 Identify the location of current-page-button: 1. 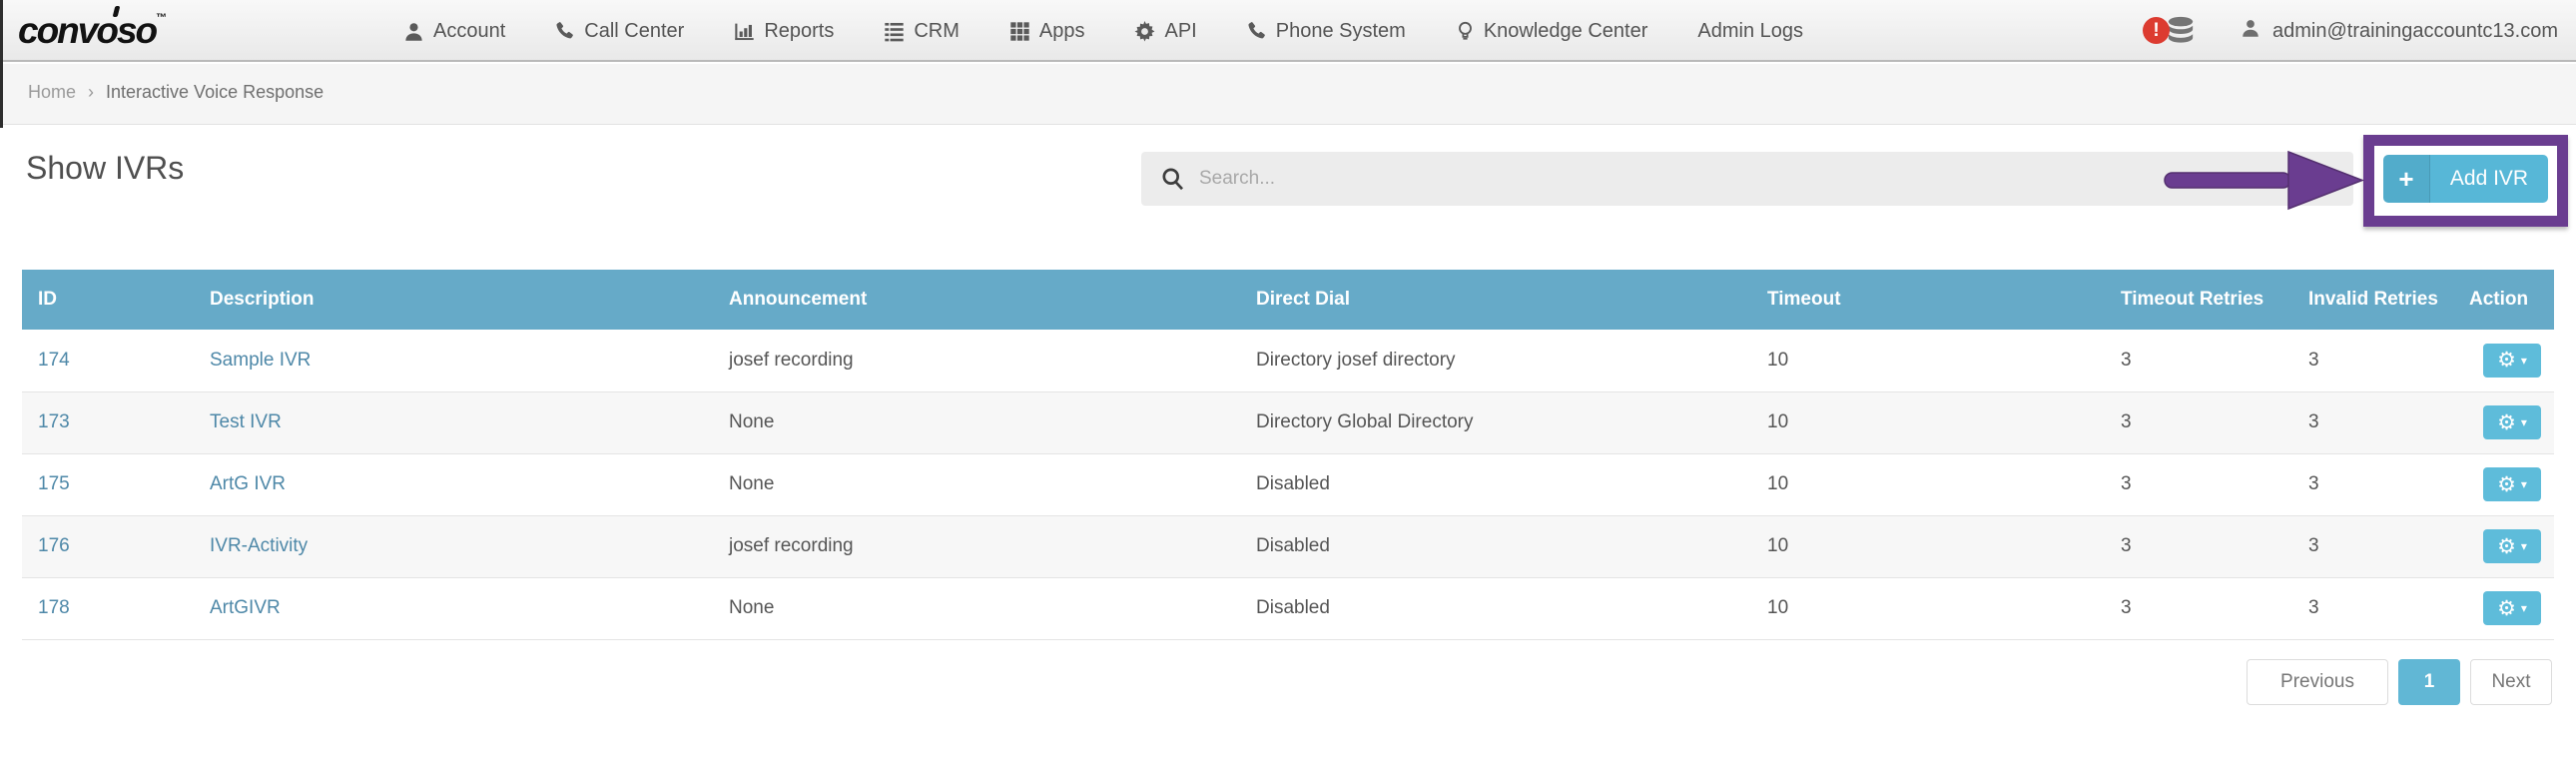
(2429, 682).